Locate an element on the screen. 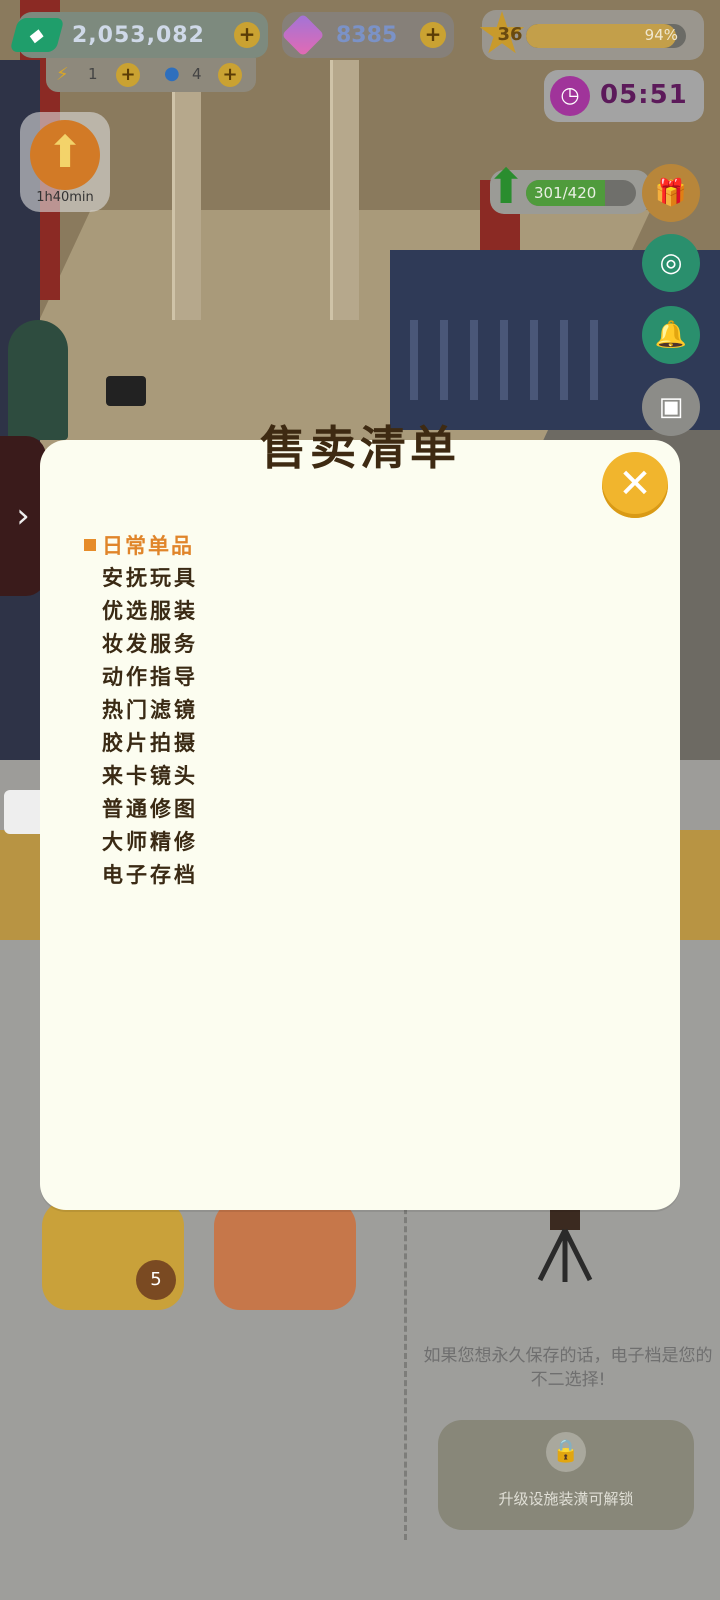  banknote-icon: ◆ is located at coordinates (37, 35).